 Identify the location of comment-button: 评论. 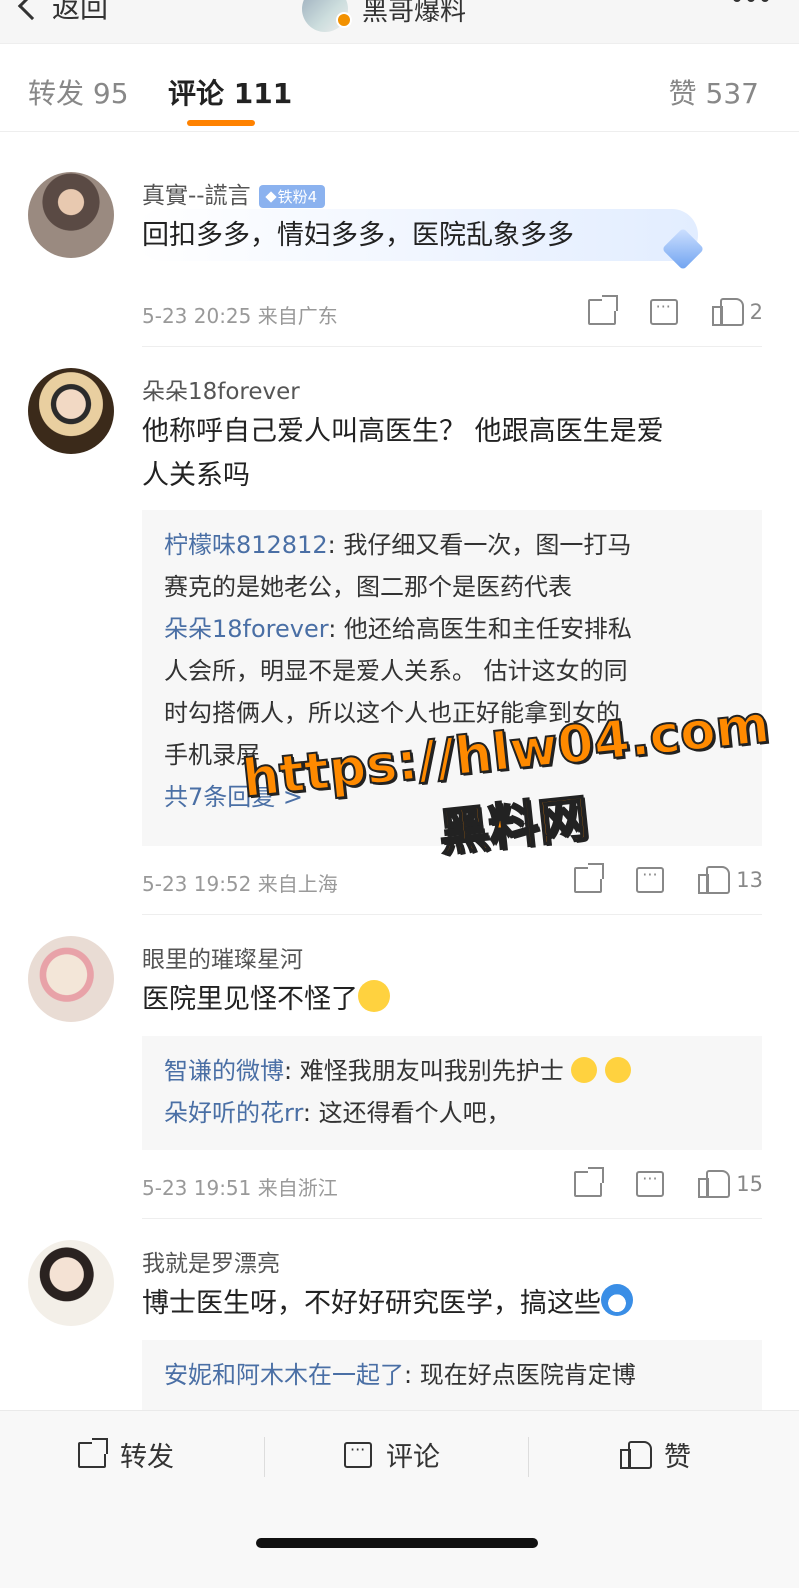
(571, 1454).